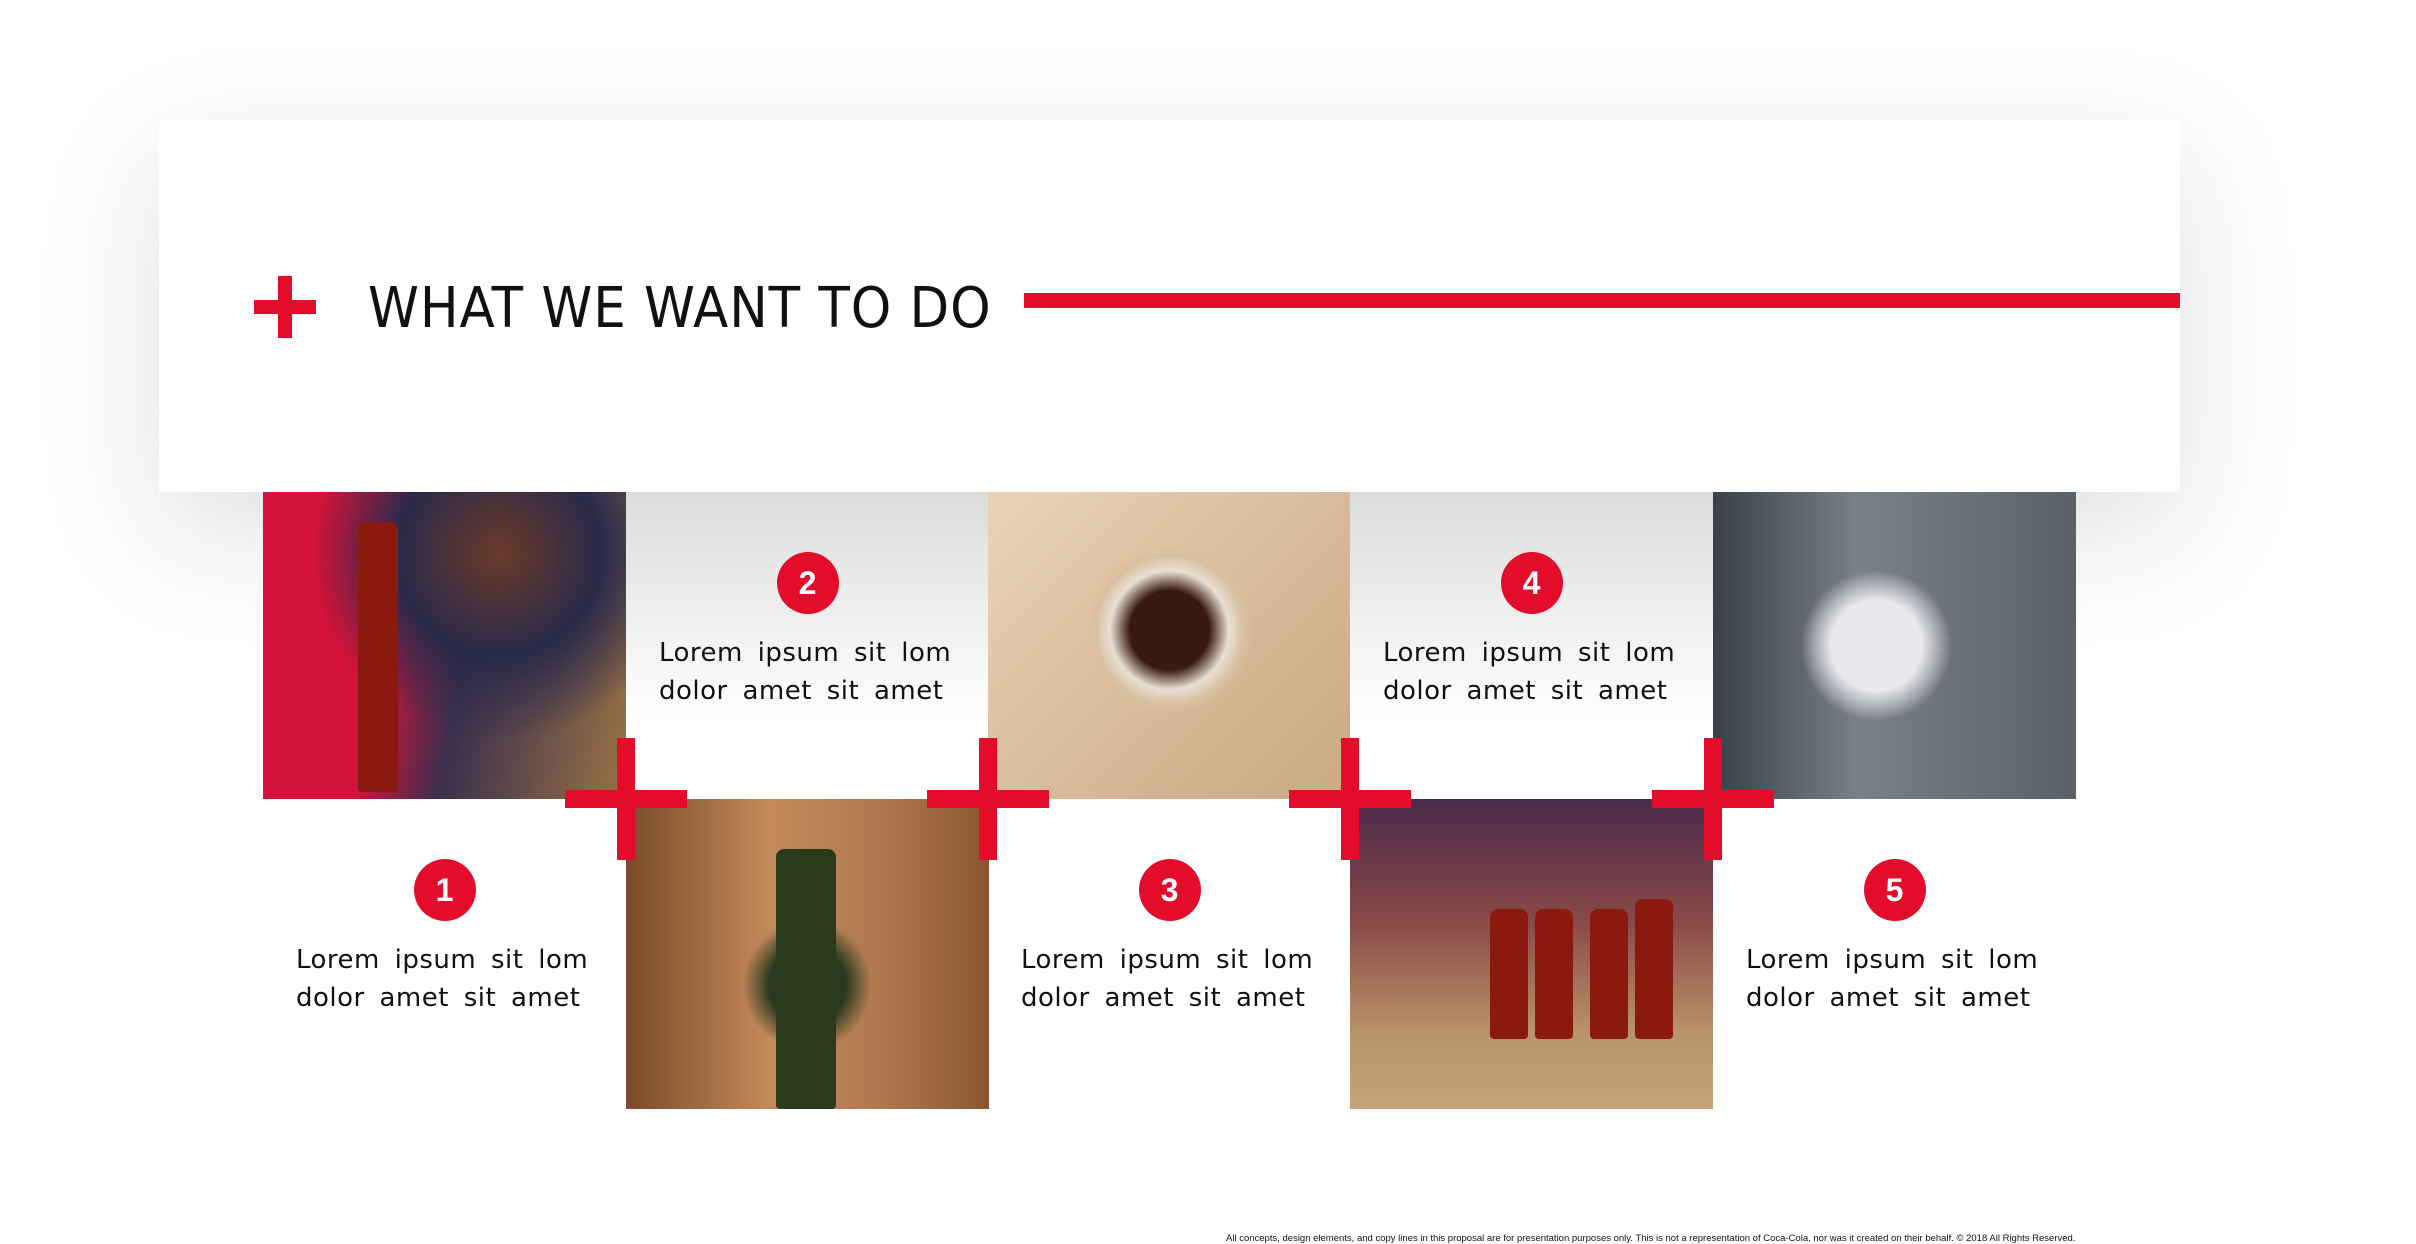  Describe the element at coordinates (1169, 890) in the screenshot. I see `step-badge: 3` at that location.